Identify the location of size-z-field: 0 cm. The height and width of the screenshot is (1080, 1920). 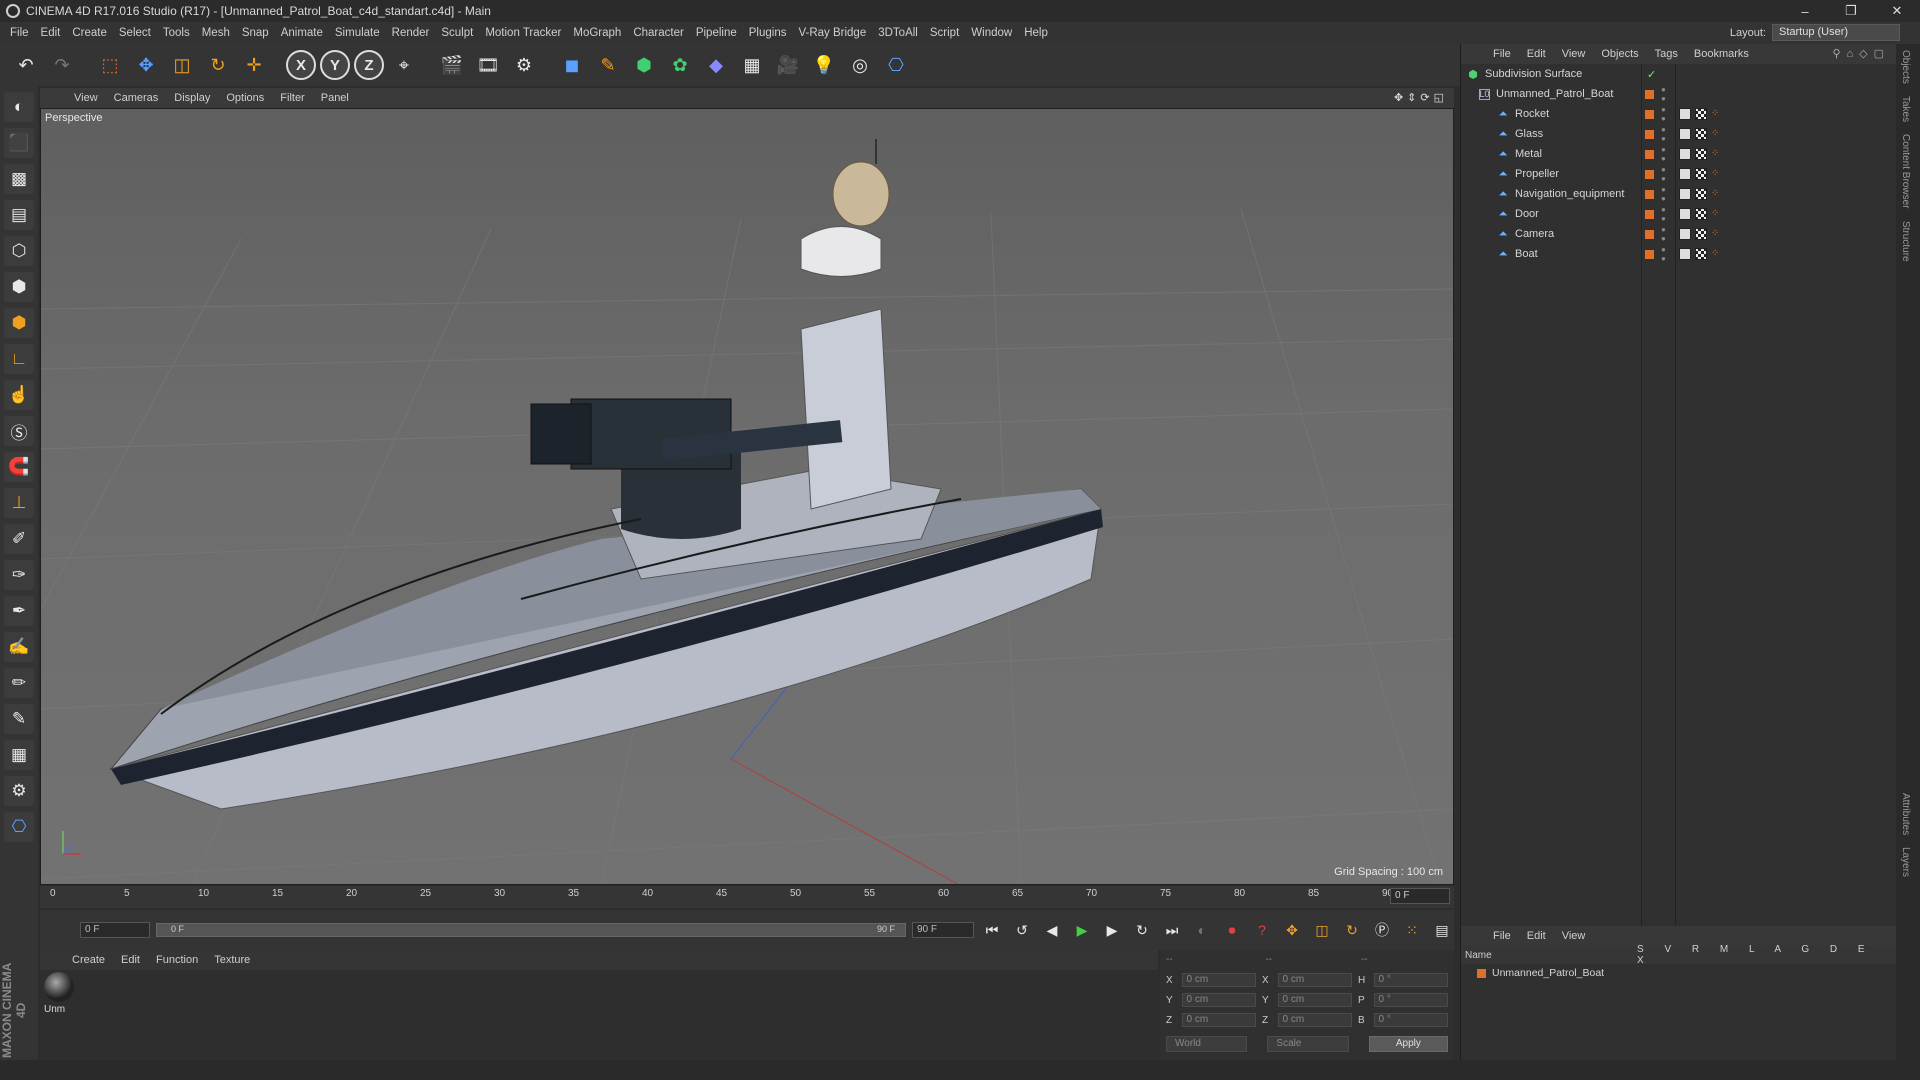
(1314, 1020).